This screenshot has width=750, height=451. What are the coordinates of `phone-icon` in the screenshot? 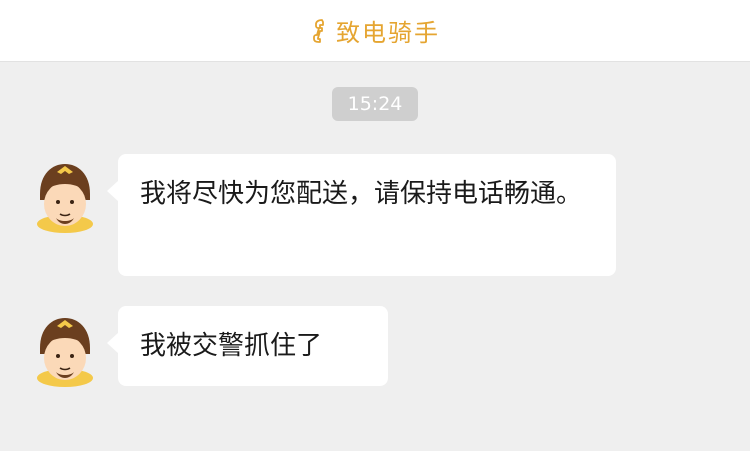 It's located at (319, 31).